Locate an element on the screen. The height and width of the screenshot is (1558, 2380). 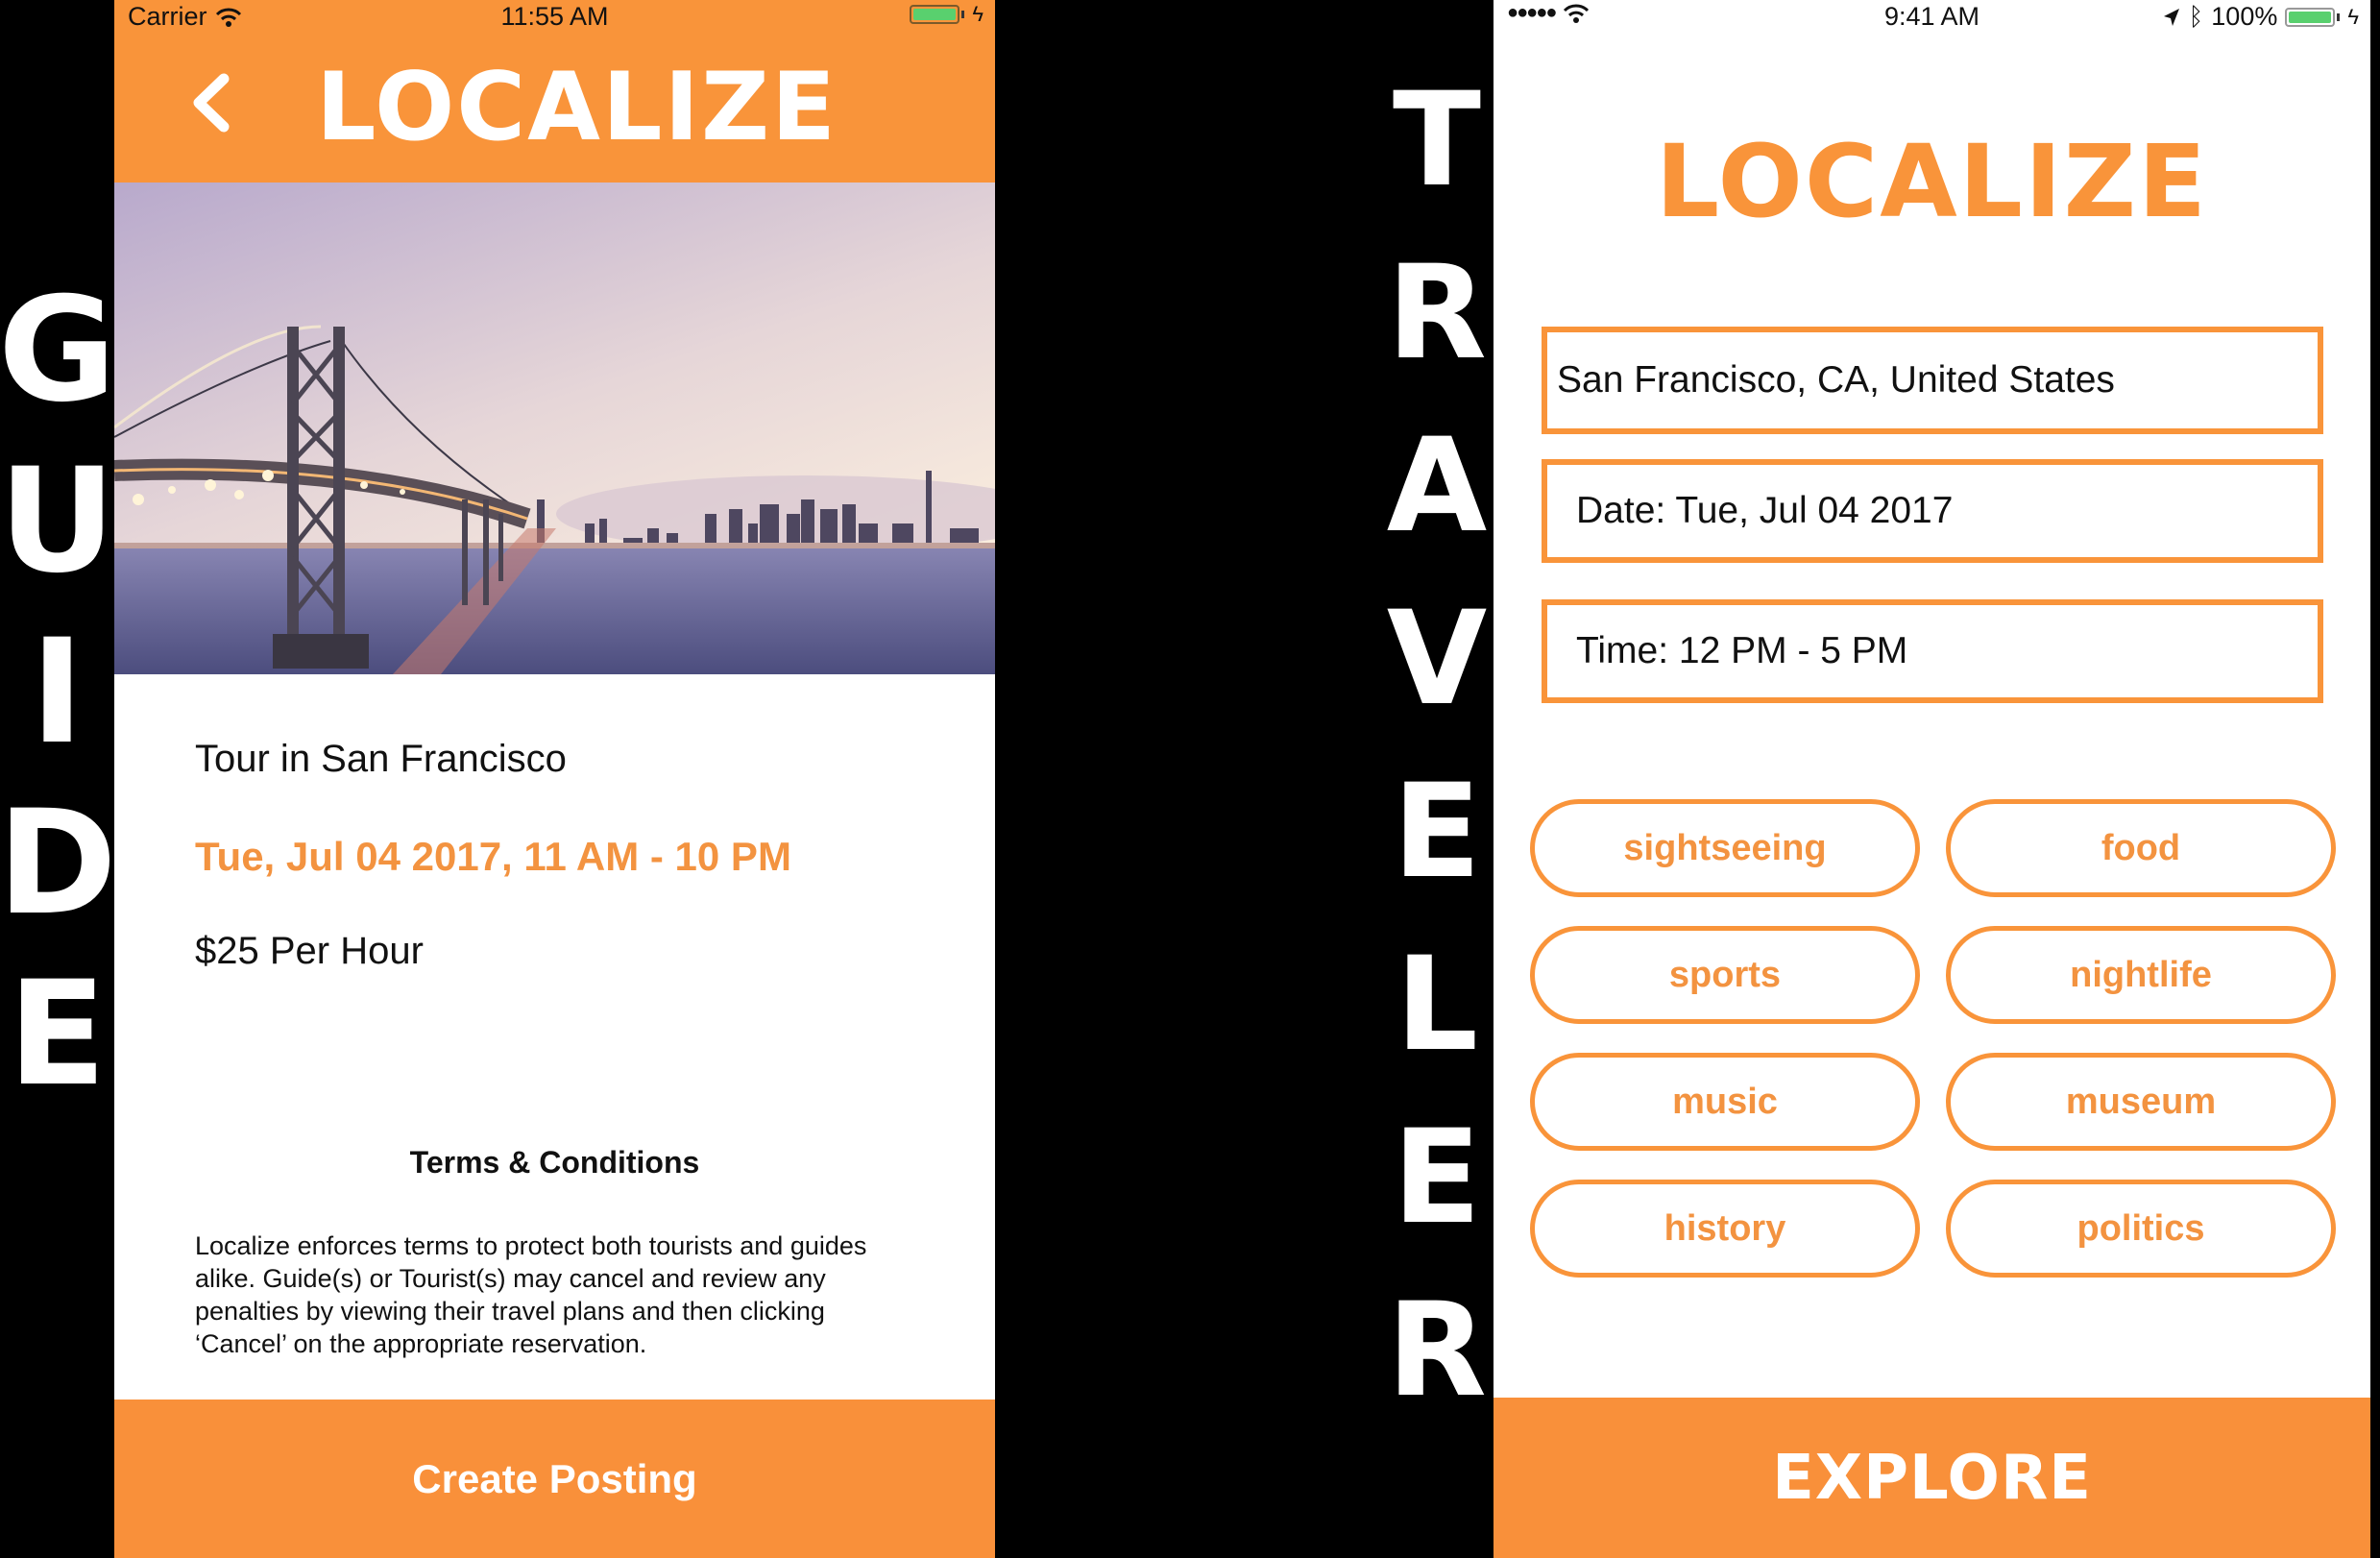
label-letter: T is located at coordinates (1437, 139).